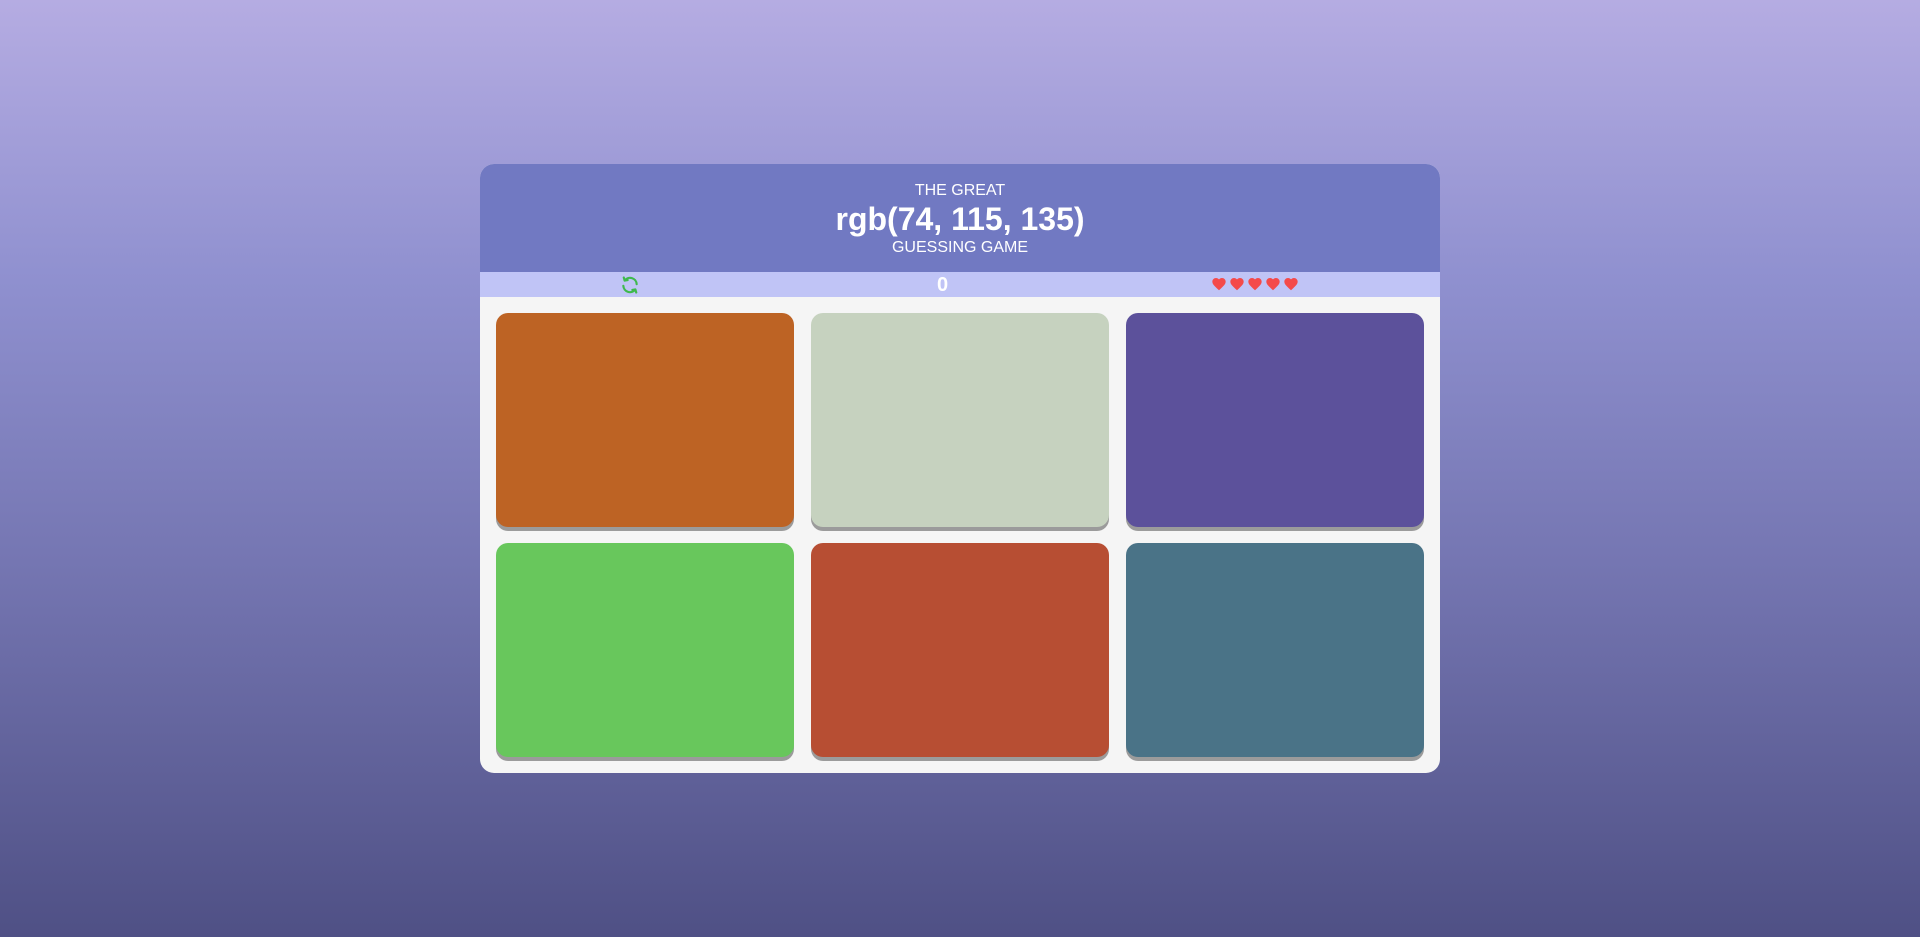 Image resolution: width=1920 pixels, height=937 pixels. Describe the element at coordinates (960, 190) in the screenshot. I see `title-top: THE GREAT` at that location.